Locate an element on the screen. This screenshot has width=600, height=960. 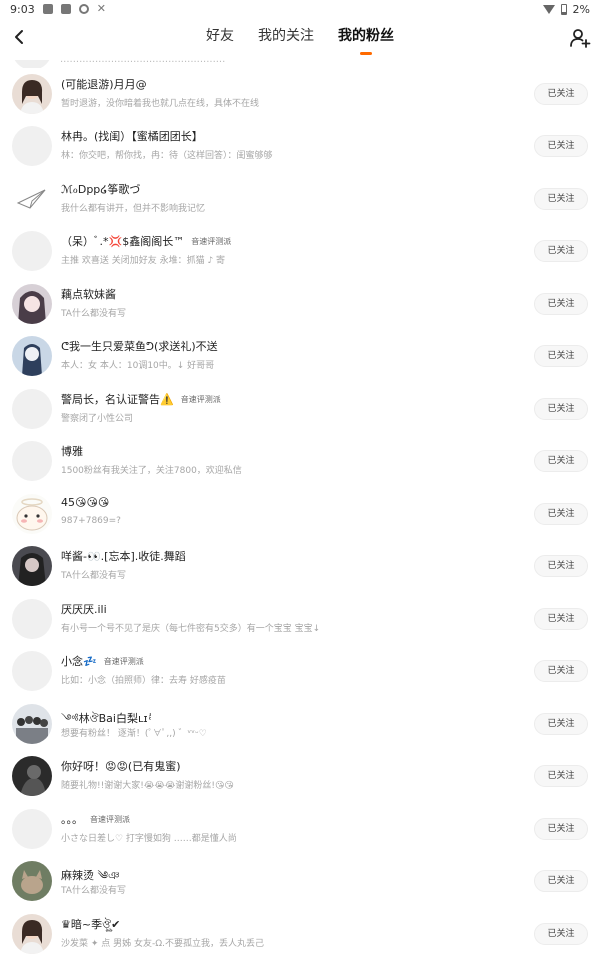
status-left: 9:03 ✕ is located at coordinates (58, 9).